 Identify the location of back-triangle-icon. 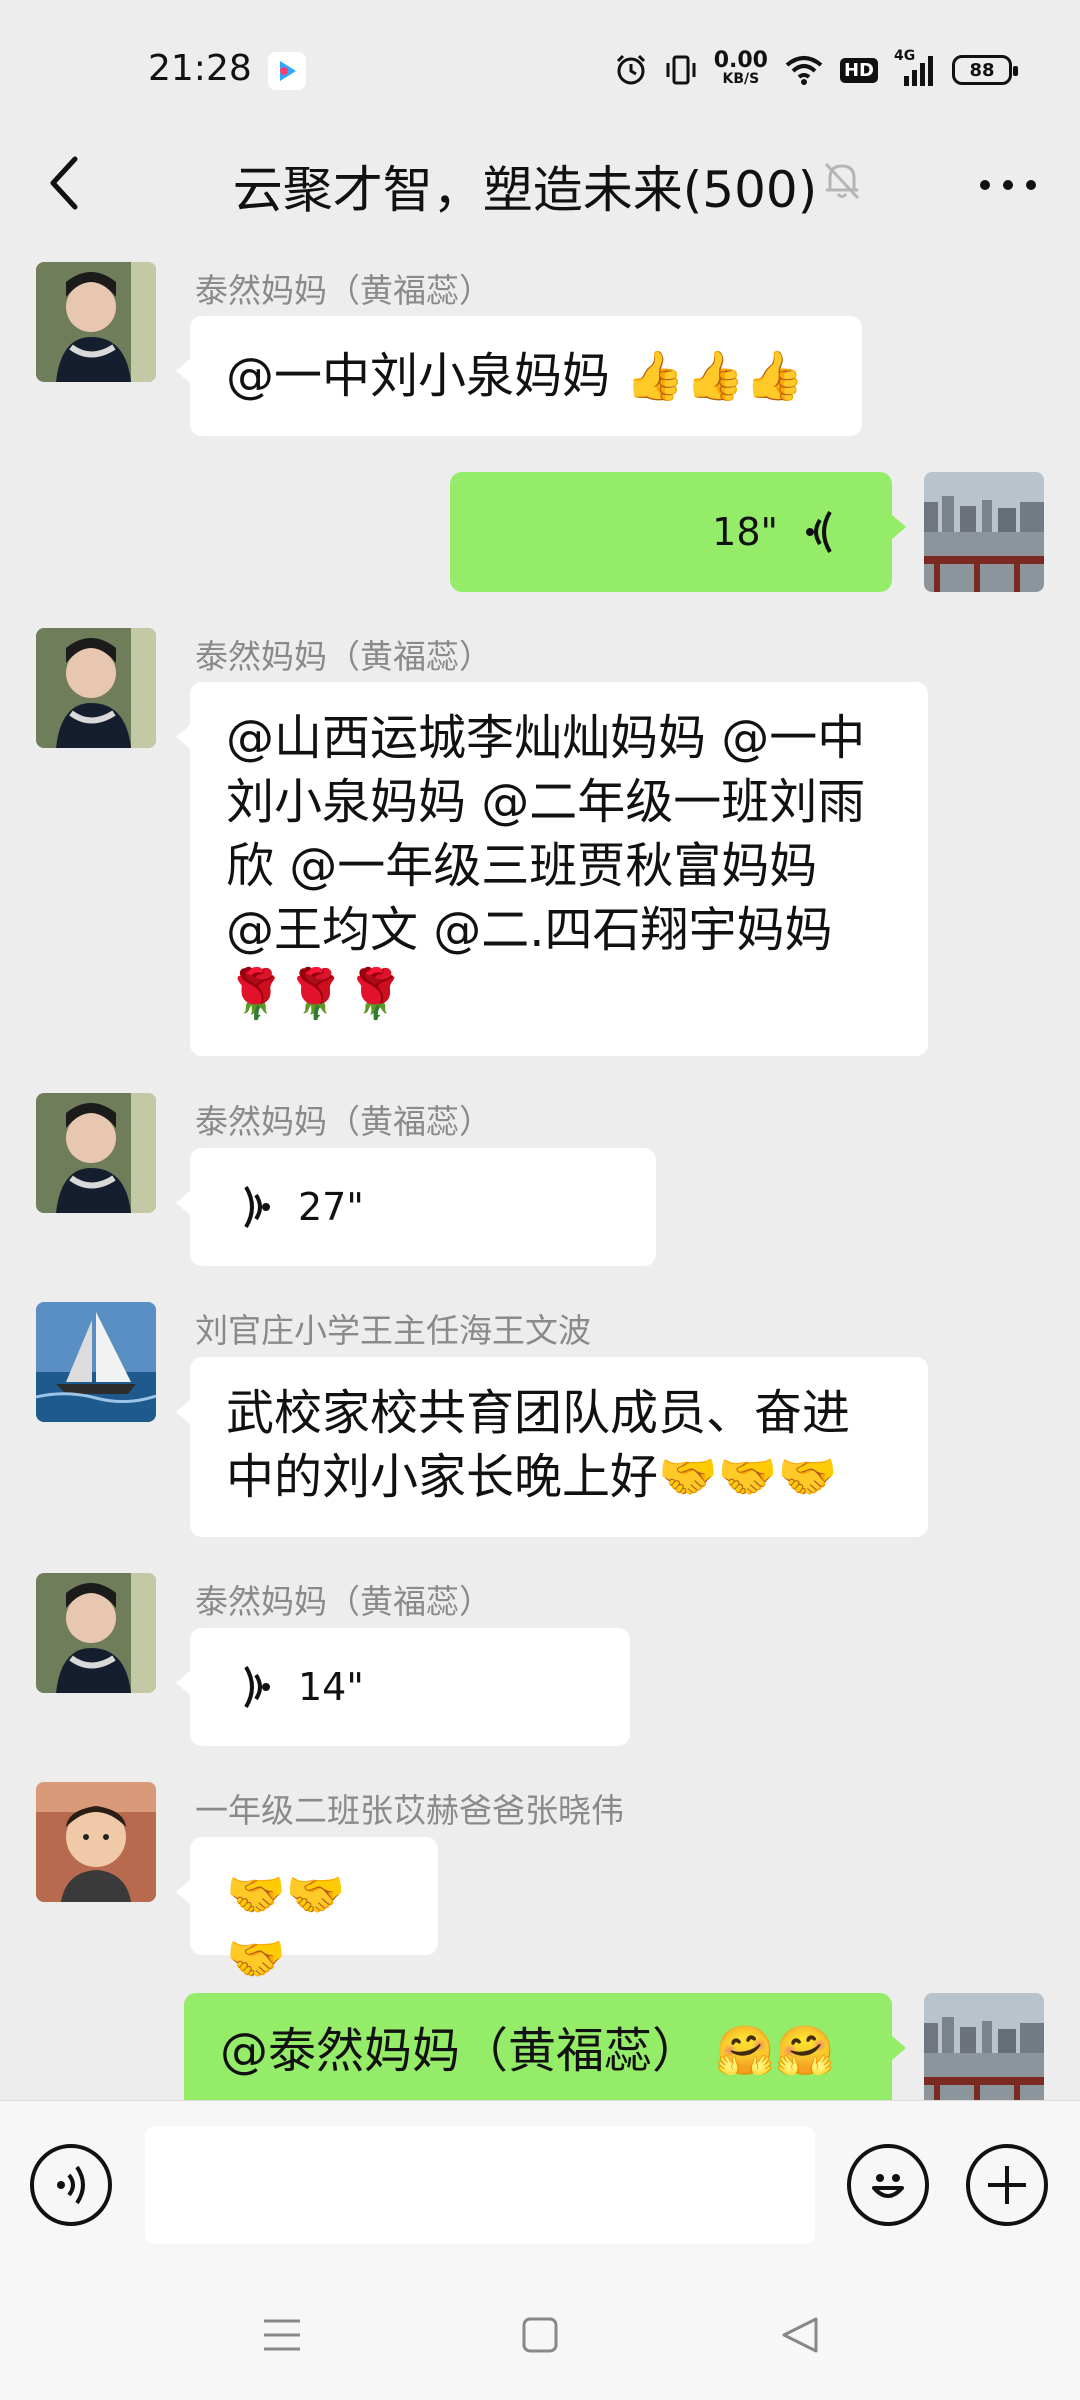
(800, 2335).